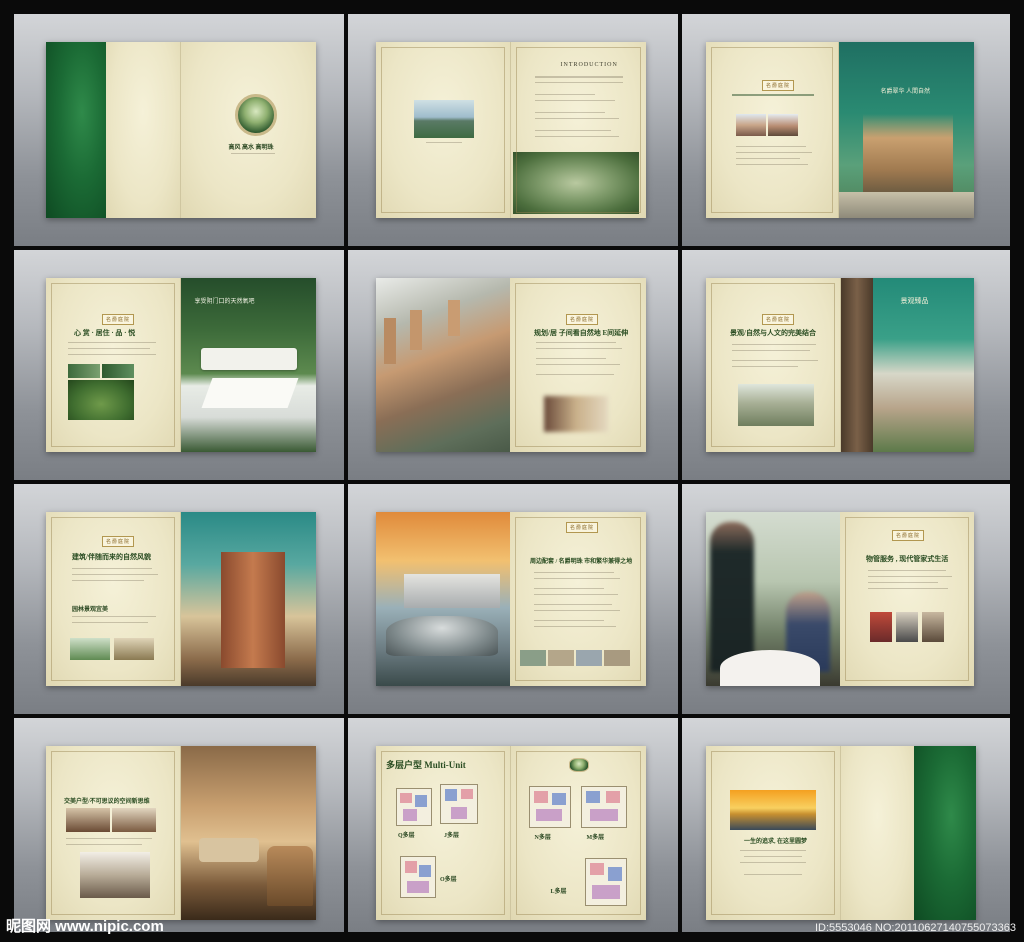  I want to click on stone-pillar, so click(856, 365).